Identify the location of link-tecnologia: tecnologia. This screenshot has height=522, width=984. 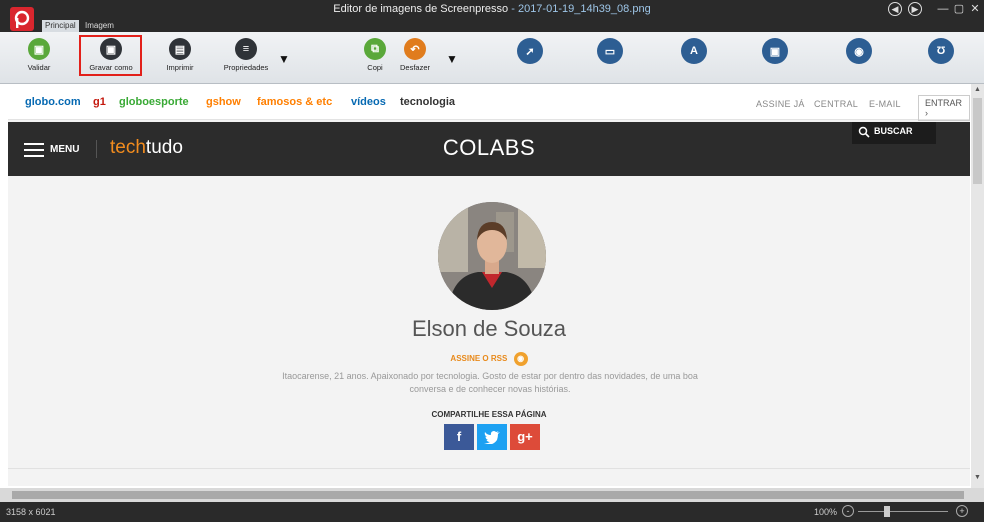
(428, 102).